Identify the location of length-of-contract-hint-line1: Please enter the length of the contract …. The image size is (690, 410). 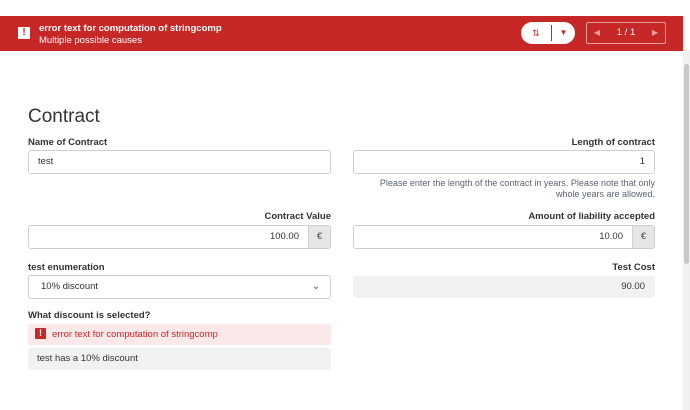
(517, 183).